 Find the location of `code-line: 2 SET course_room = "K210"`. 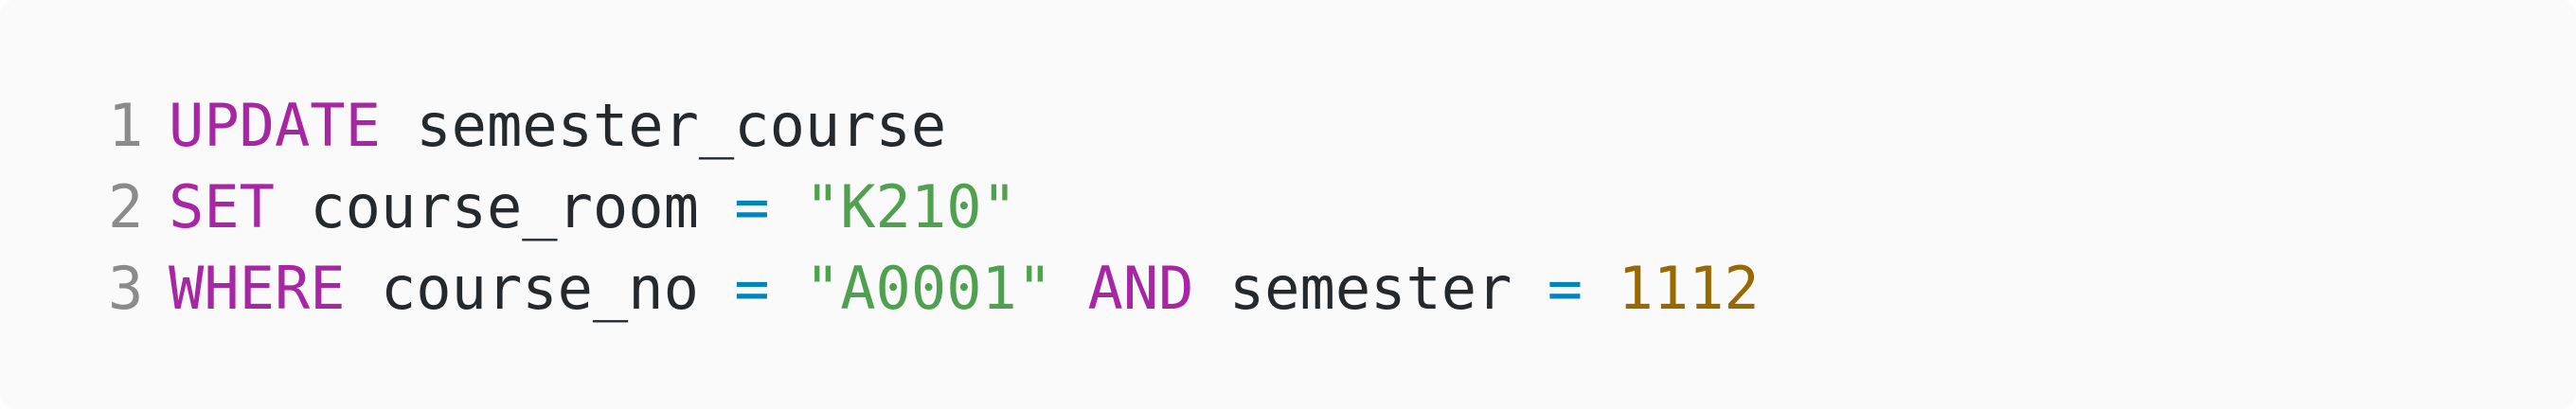

code-line: 2 SET course_room = "K210" is located at coordinates (934, 207).